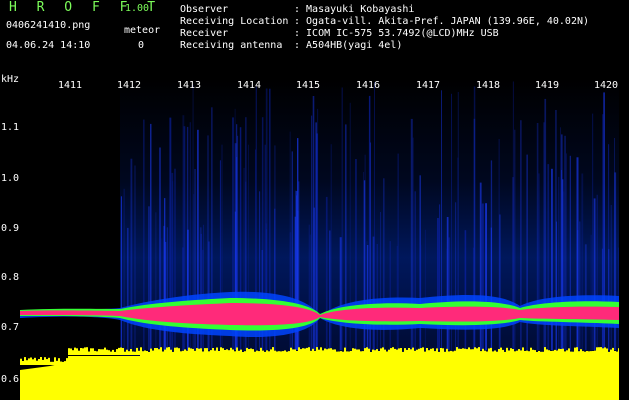  What do you see at coordinates (231, 45) in the screenshot?
I see `antenna-label: Receiving antenna` at bounding box center [231, 45].